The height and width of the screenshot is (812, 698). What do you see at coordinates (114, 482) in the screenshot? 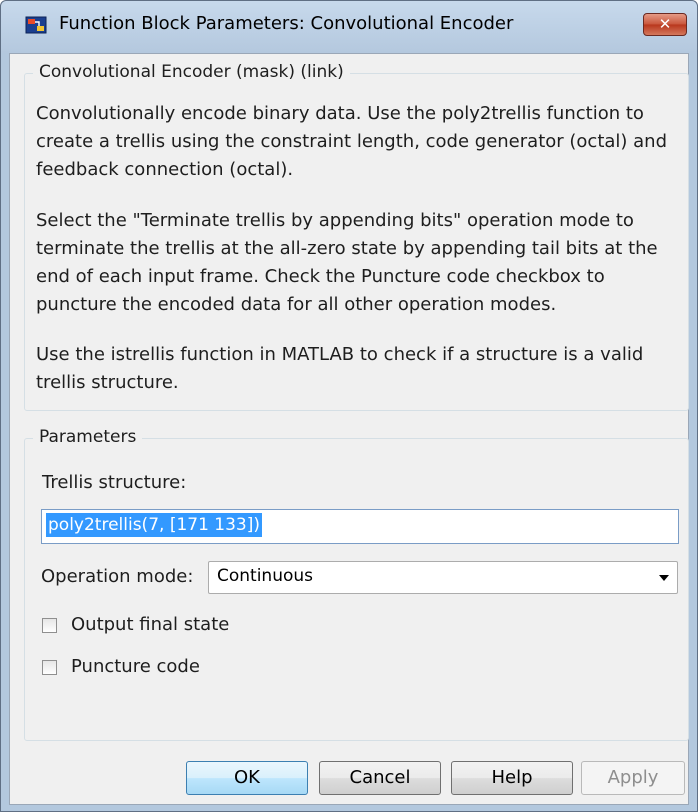
I see `trellis-structure-label: Trellis structure:` at bounding box center [114, 482].